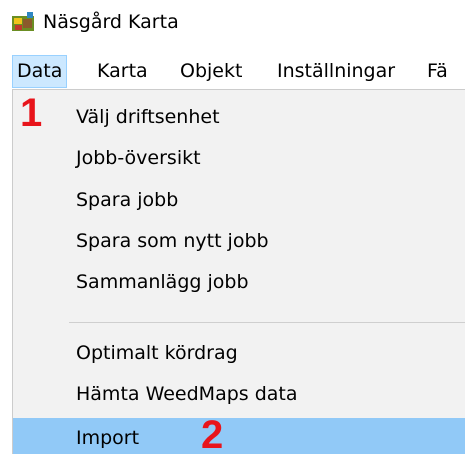 The width and height of the screenshot is (465, 454). What do you see at coordinates (437, 71) in the screenshot?
I see `menu-fa: Fä` at bounding box center [437, 71].